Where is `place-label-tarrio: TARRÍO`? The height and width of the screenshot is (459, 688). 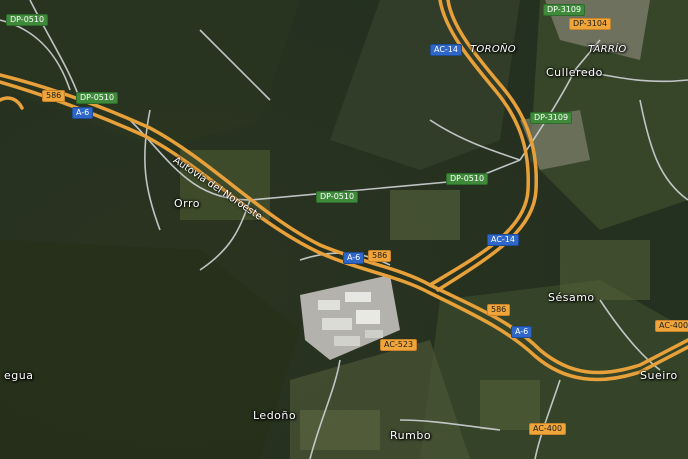 place-label-tarrio: TARRÍO is located at coordinates (607, 49).